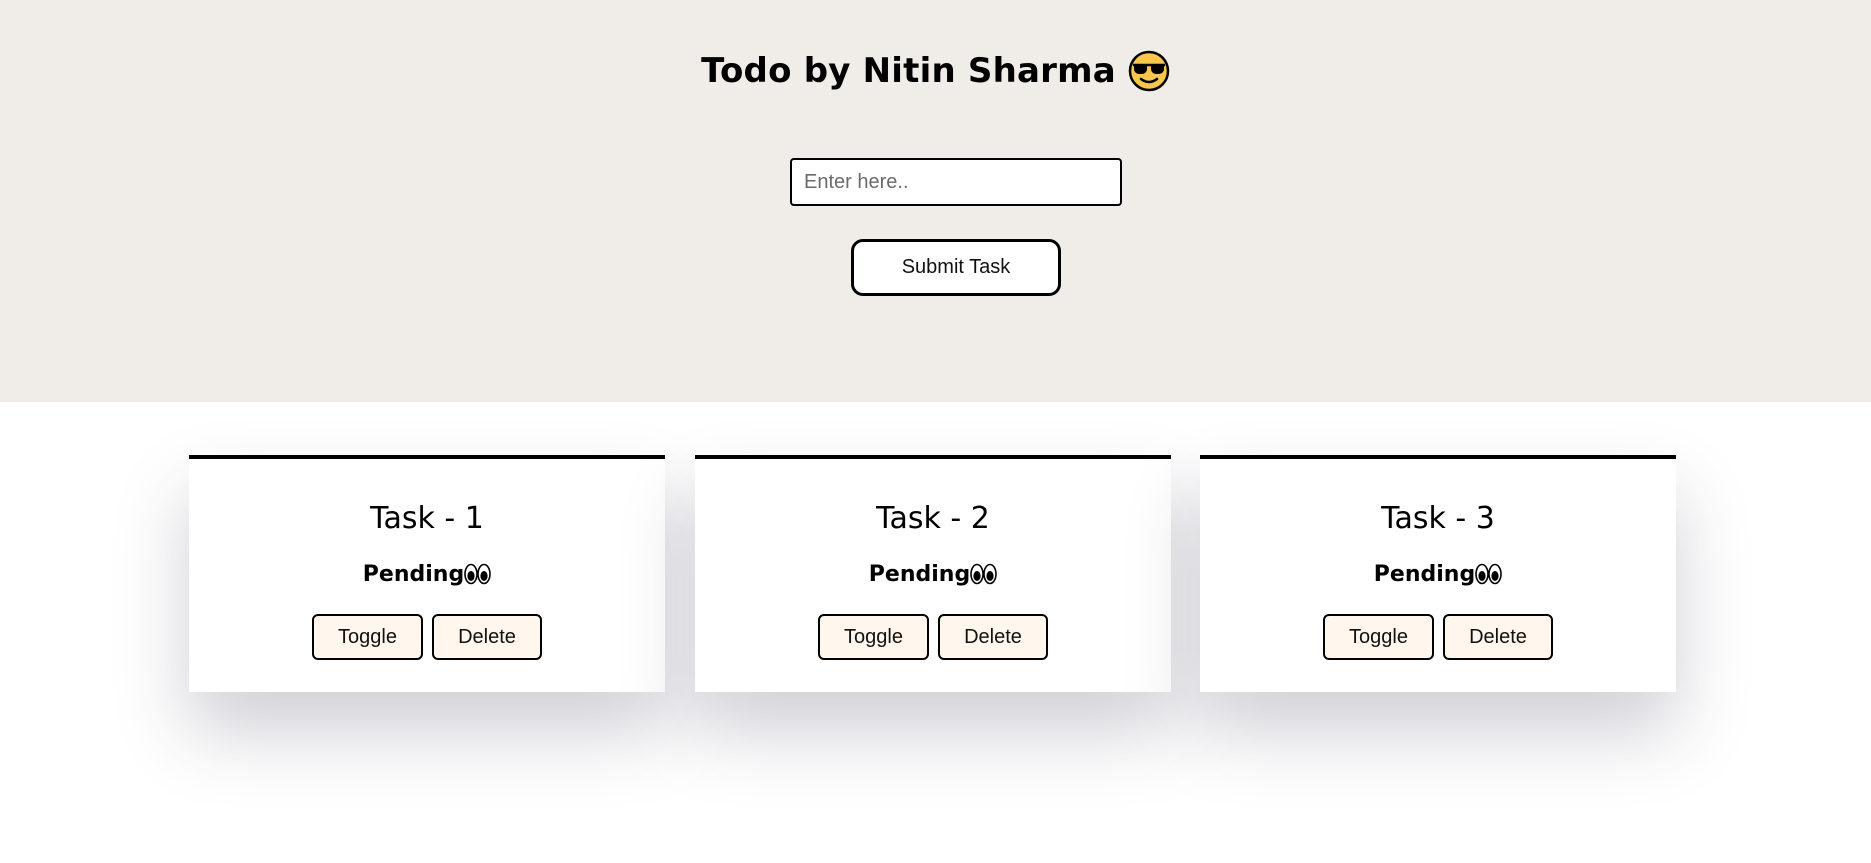 This screenshot has height=863, width=1871. I want to click on task-card: Task - 1 Pending Toggle Delete, so click(427, 573).